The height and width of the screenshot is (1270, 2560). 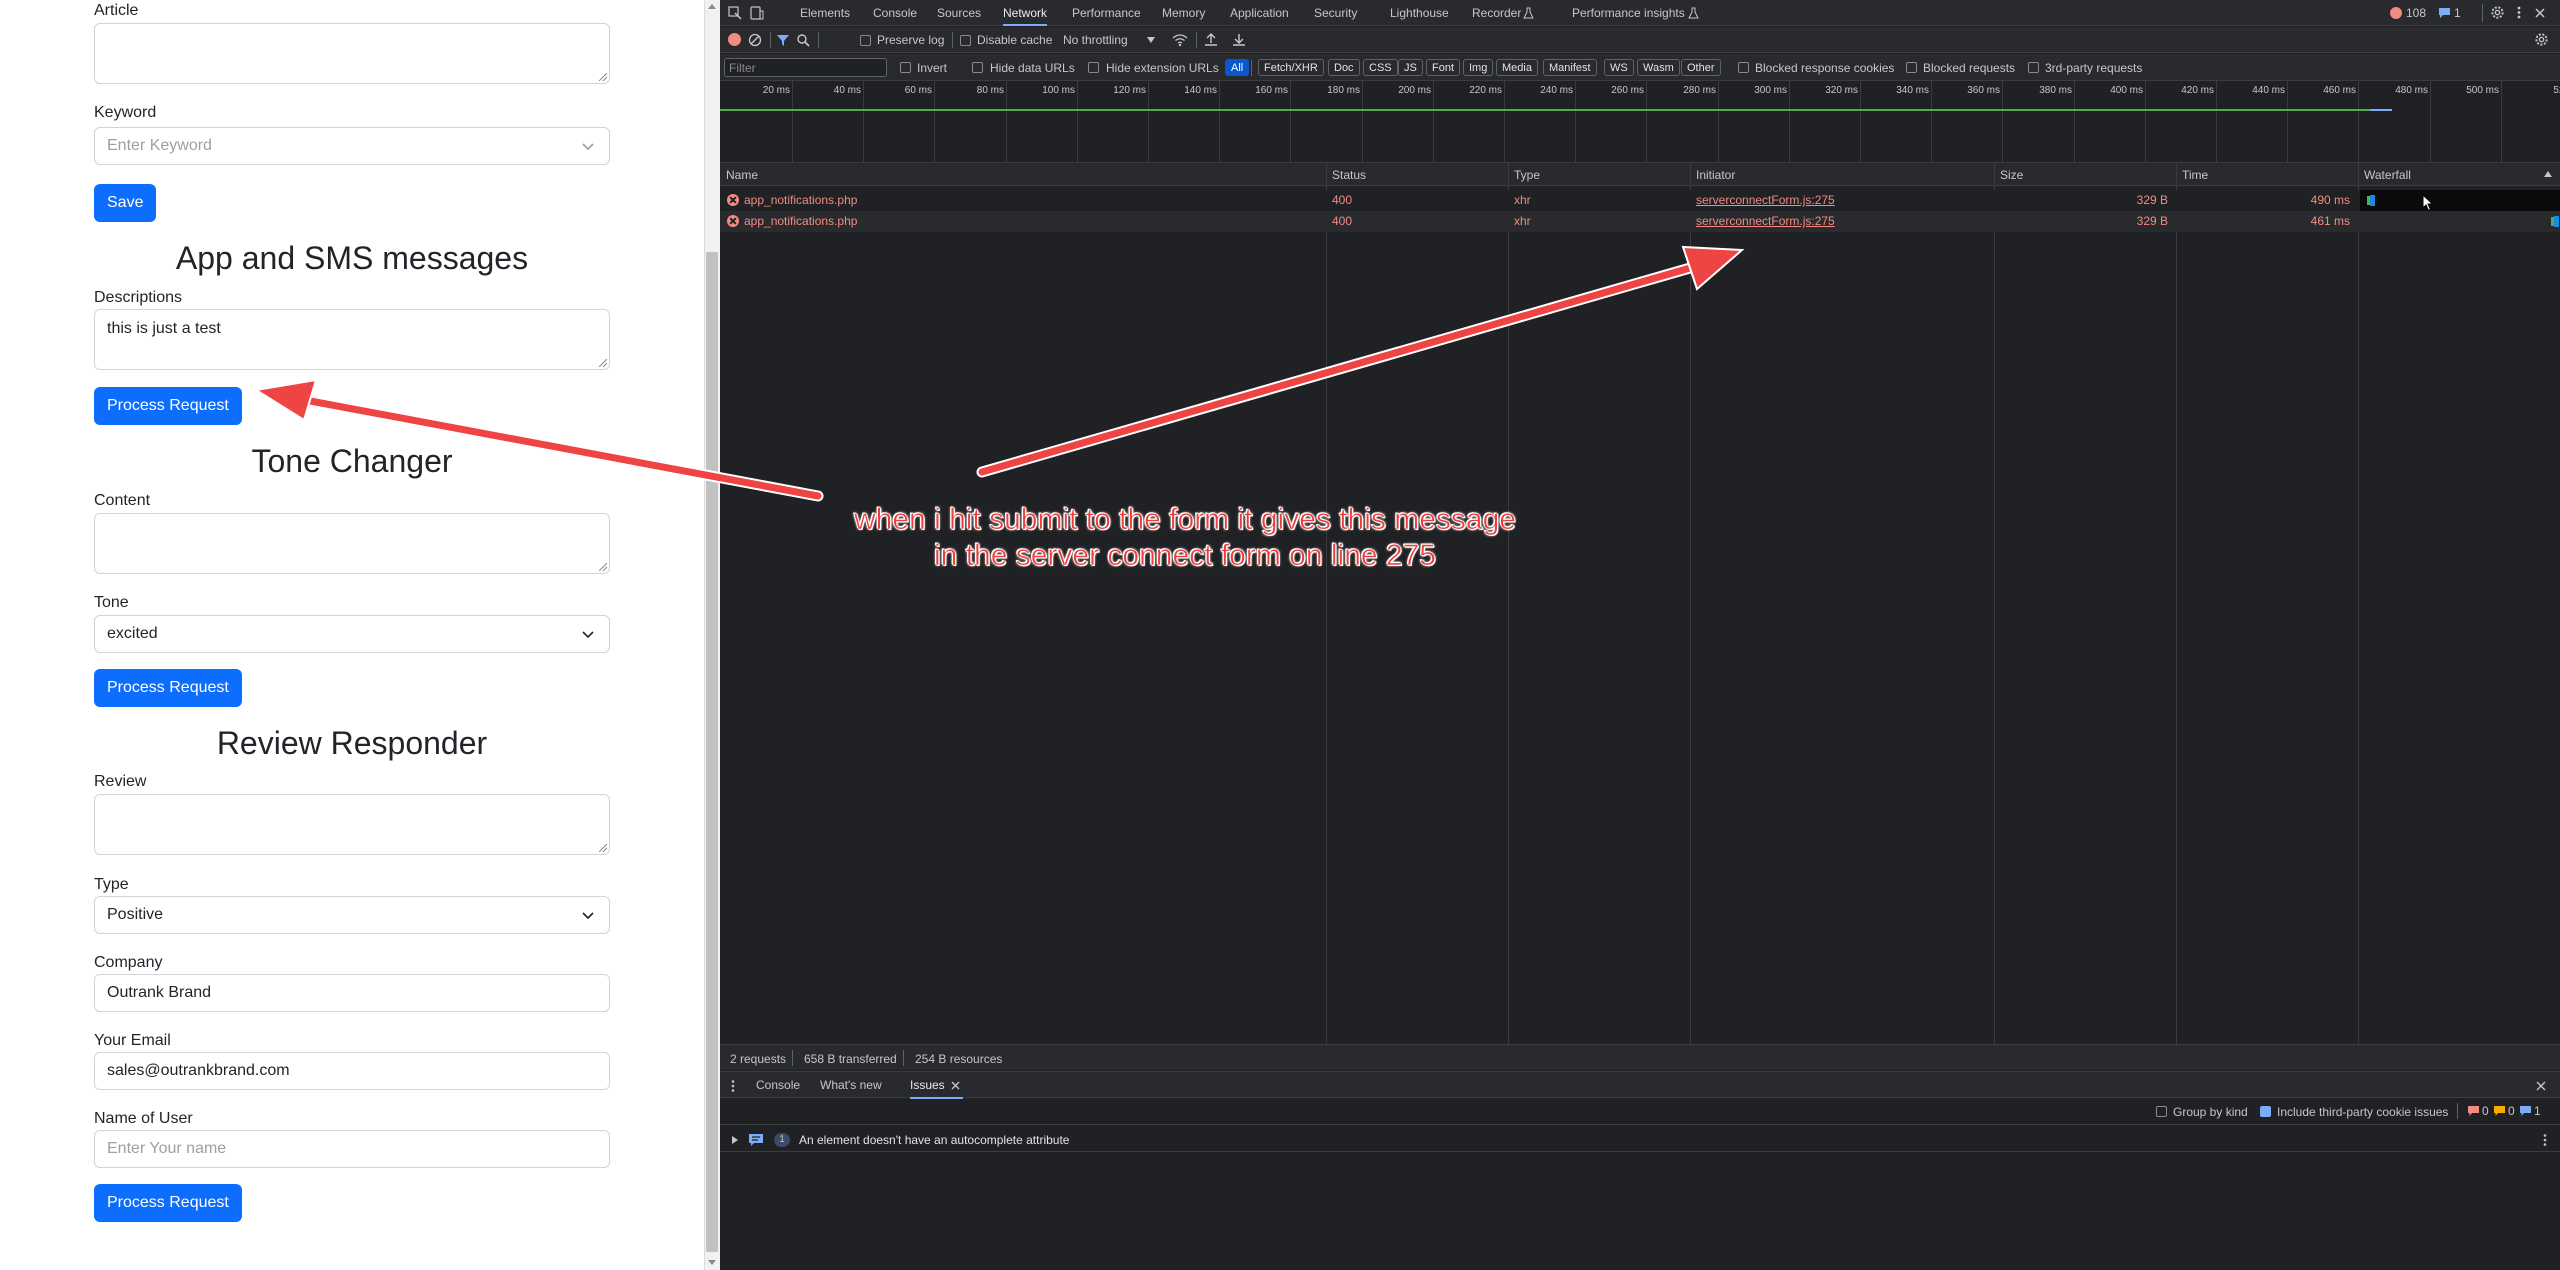 What do you see at coordinates (2033, 67) in the screenshot?
I see `third-party-requests-checkbox` at bounding box center [2033, 67].